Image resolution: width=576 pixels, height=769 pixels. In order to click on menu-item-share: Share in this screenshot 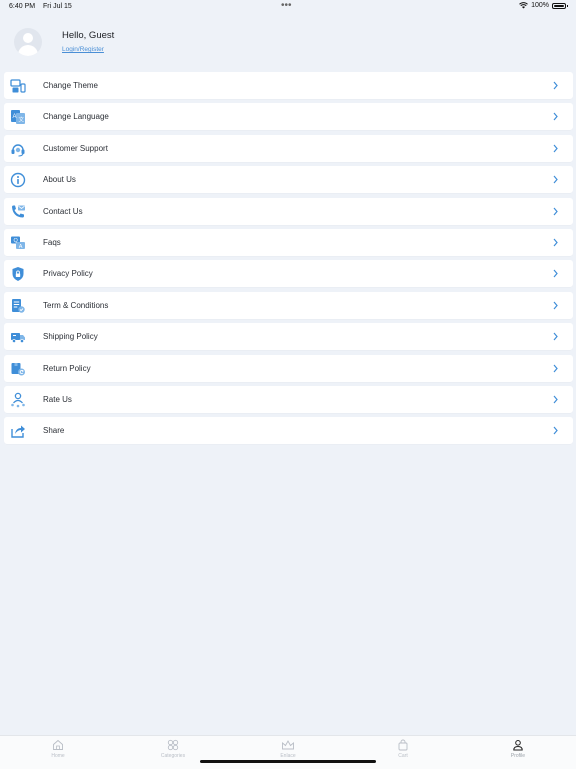, I will do `click(288, 431)`.